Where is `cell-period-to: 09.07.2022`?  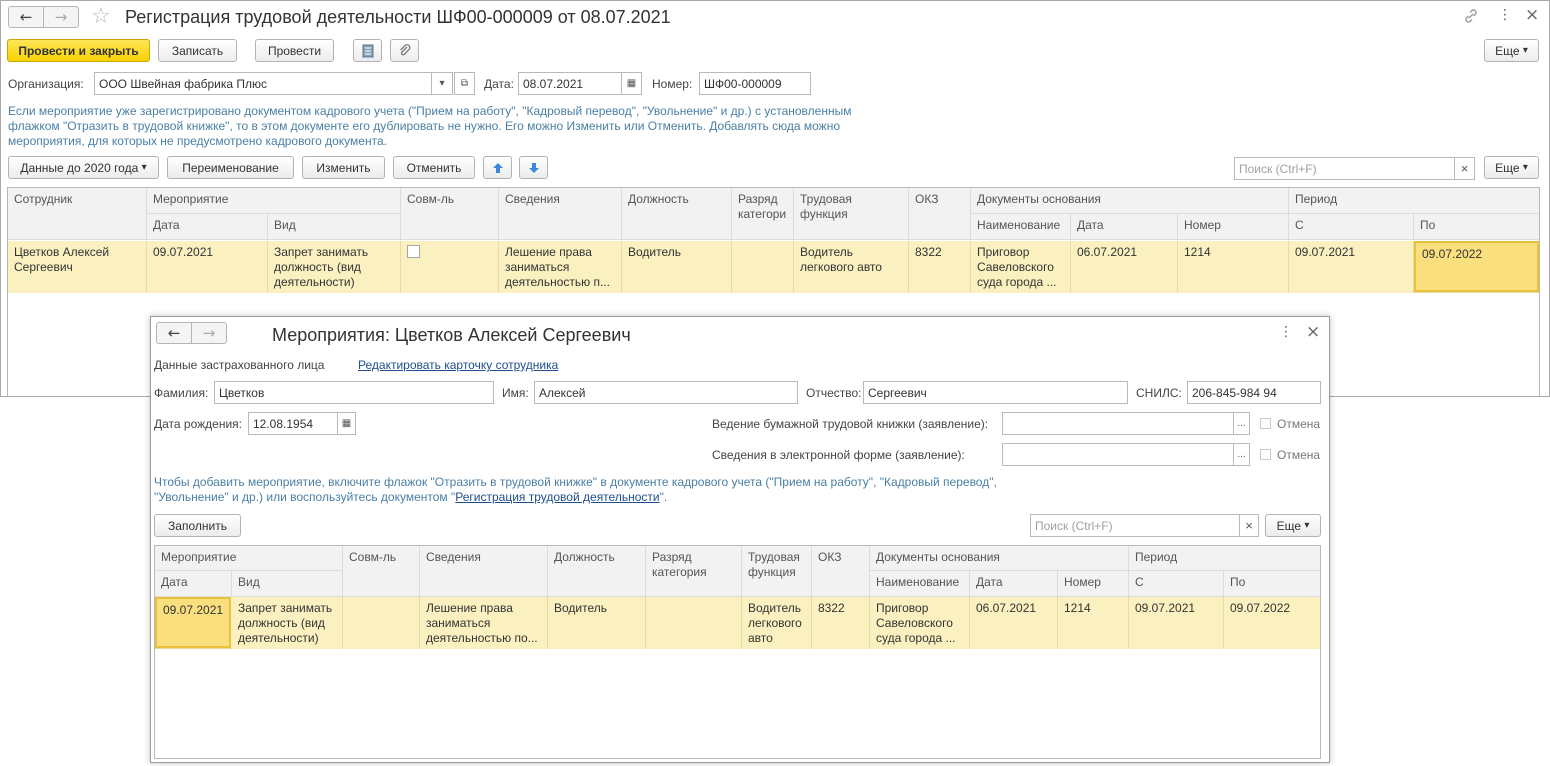
cell-period-to: 09.07.2022 is located at coordinates (1476, 266).